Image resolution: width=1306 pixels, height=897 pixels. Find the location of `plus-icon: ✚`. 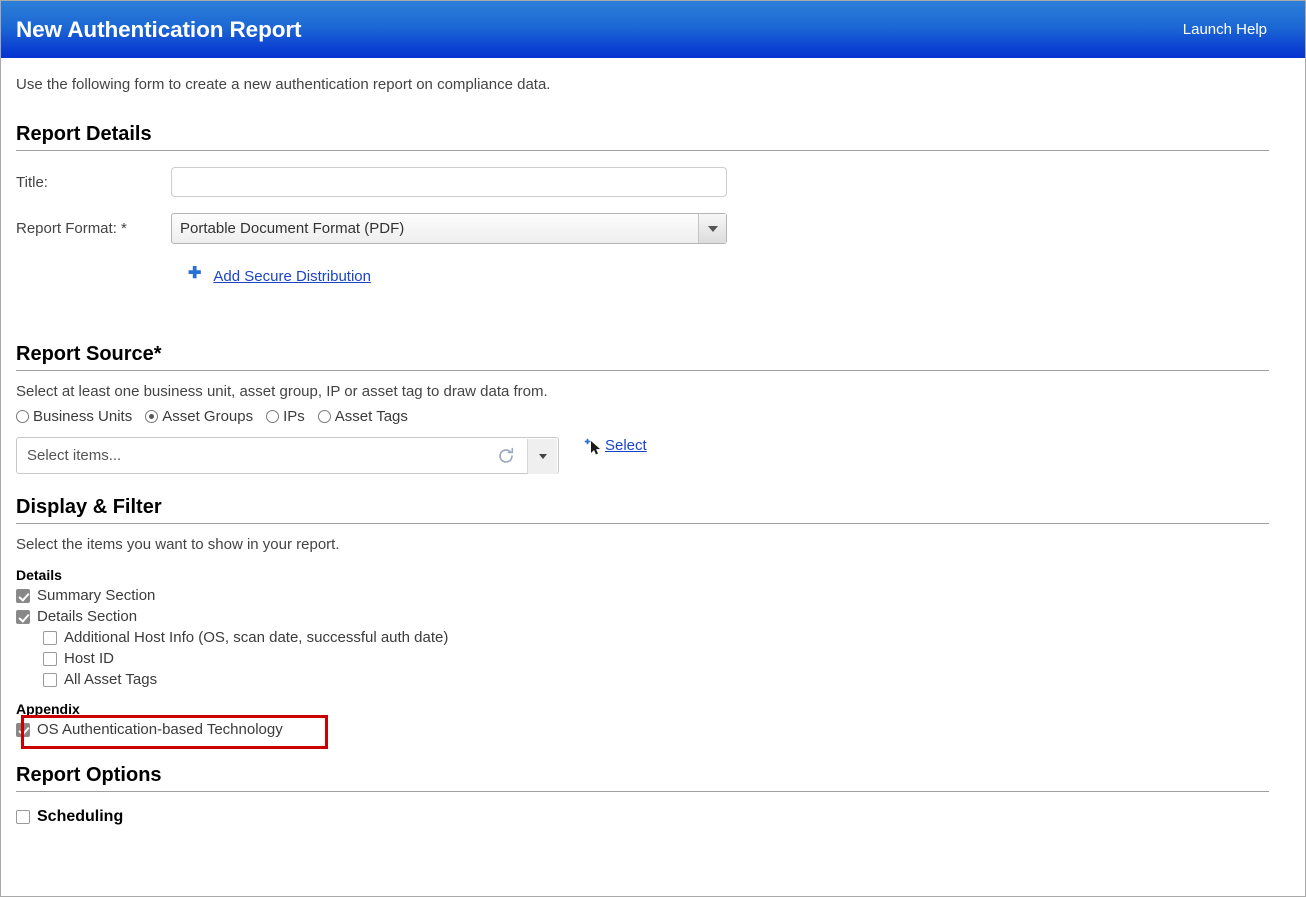

plus-icon: ✚ is located at coordinates (195, 273).